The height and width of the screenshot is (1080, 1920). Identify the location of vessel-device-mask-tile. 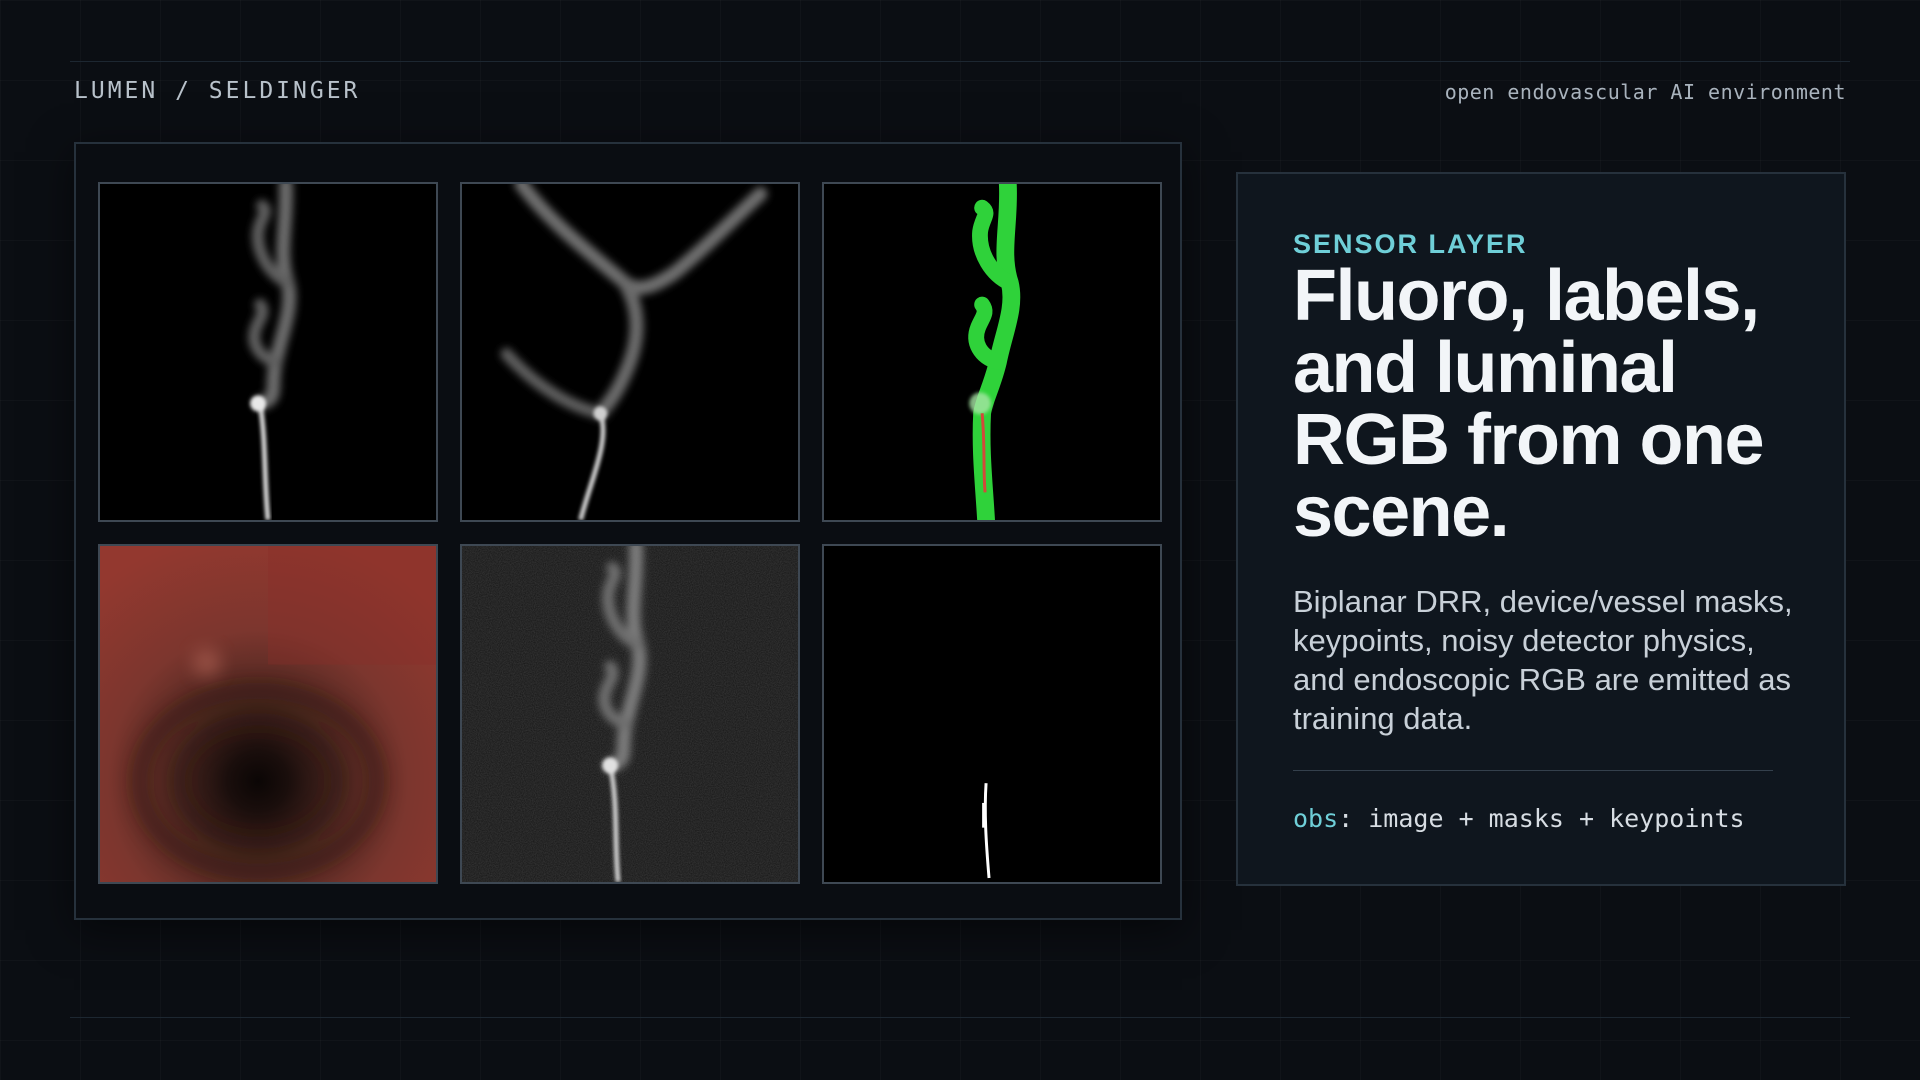
(992, 352).